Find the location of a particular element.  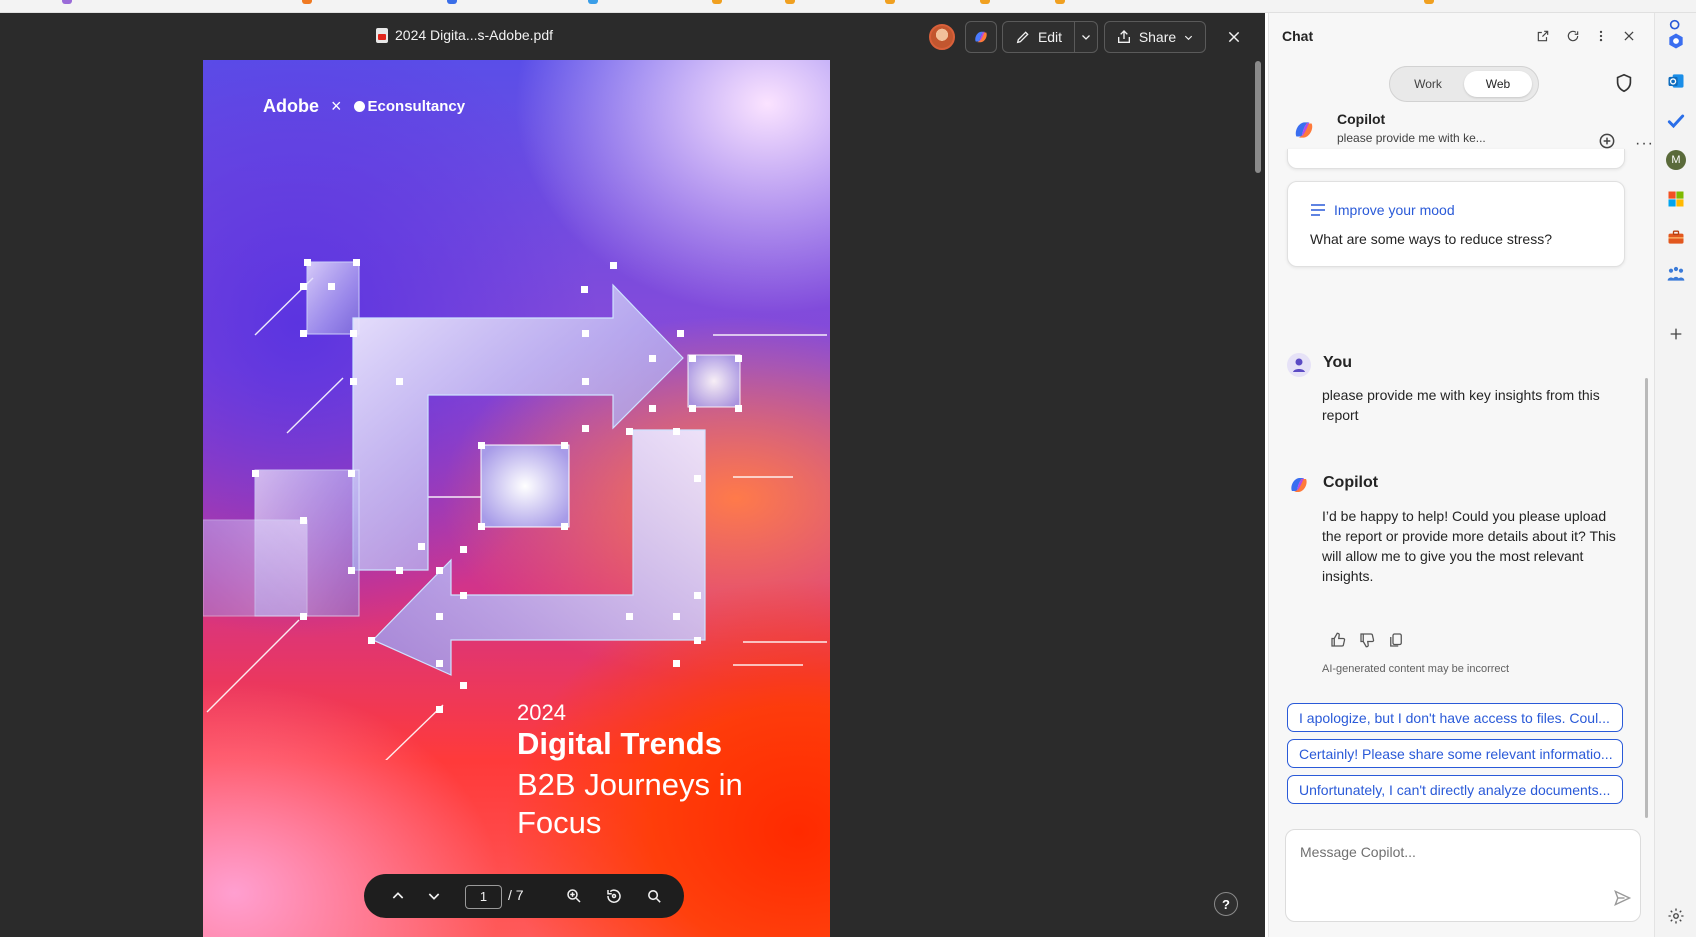

page-navigation-toolbar: 1 / 7 is located at coordinates (524, 896).